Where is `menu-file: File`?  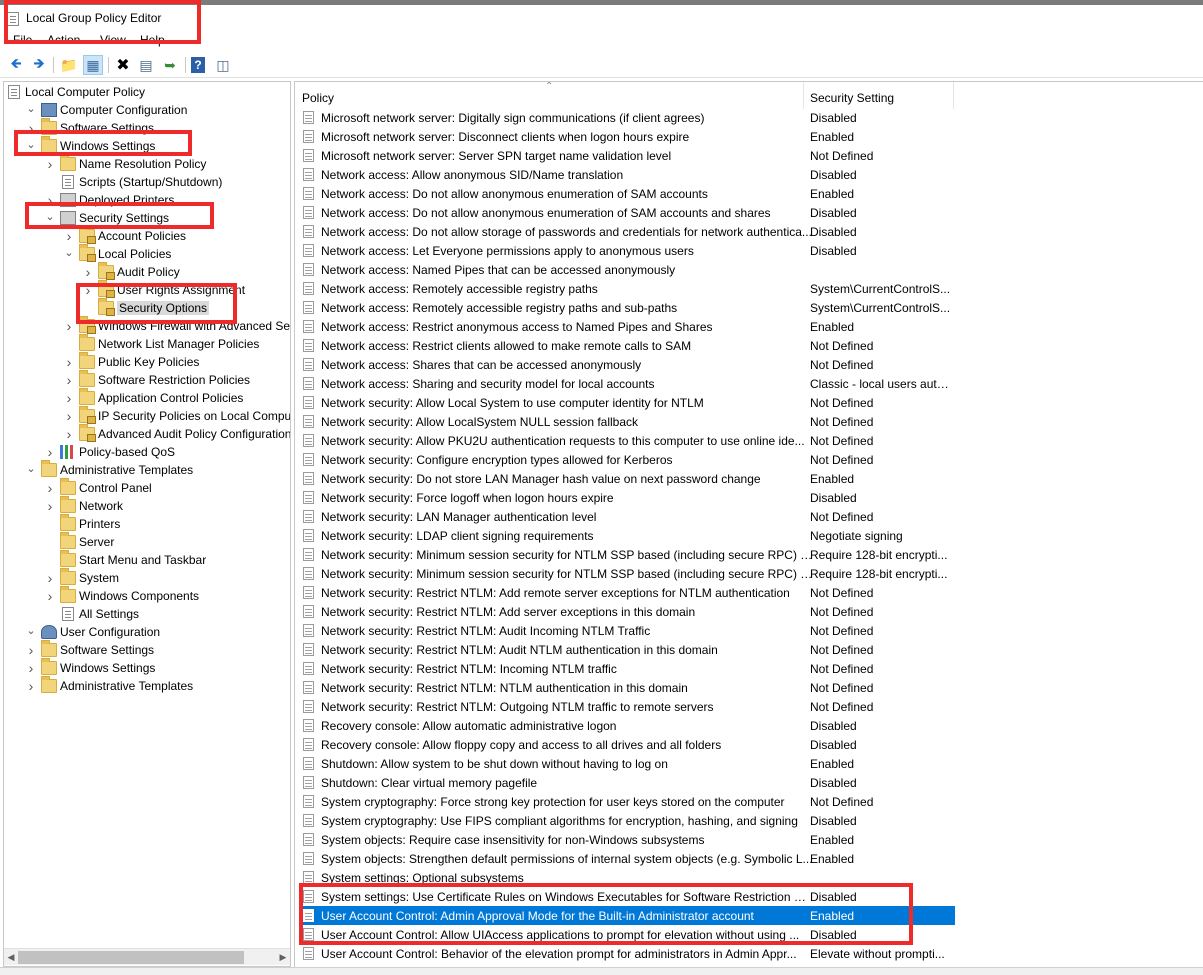 menu-file: File is located at coordinates (22, 40).